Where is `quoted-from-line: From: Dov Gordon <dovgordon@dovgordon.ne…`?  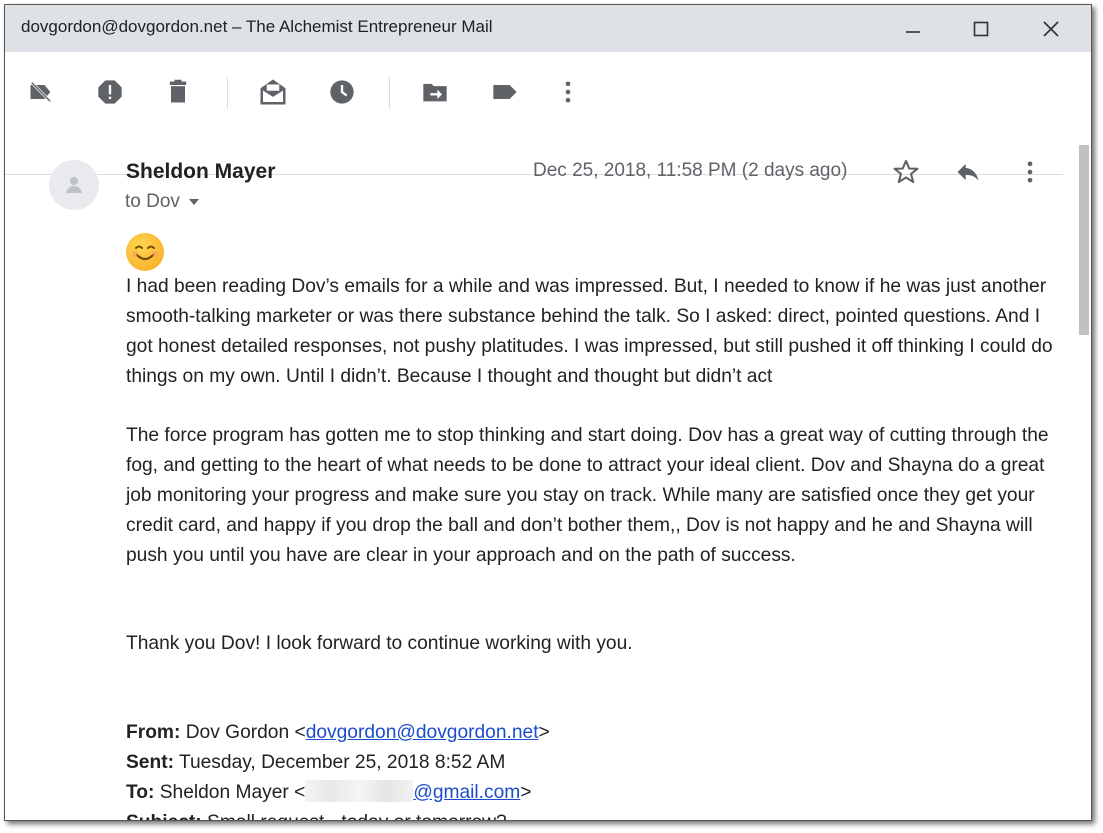 quoted-from-line: From: Dov Gordon <dovgordon@dovgordon.ne… is located at coordinates (338, 733).